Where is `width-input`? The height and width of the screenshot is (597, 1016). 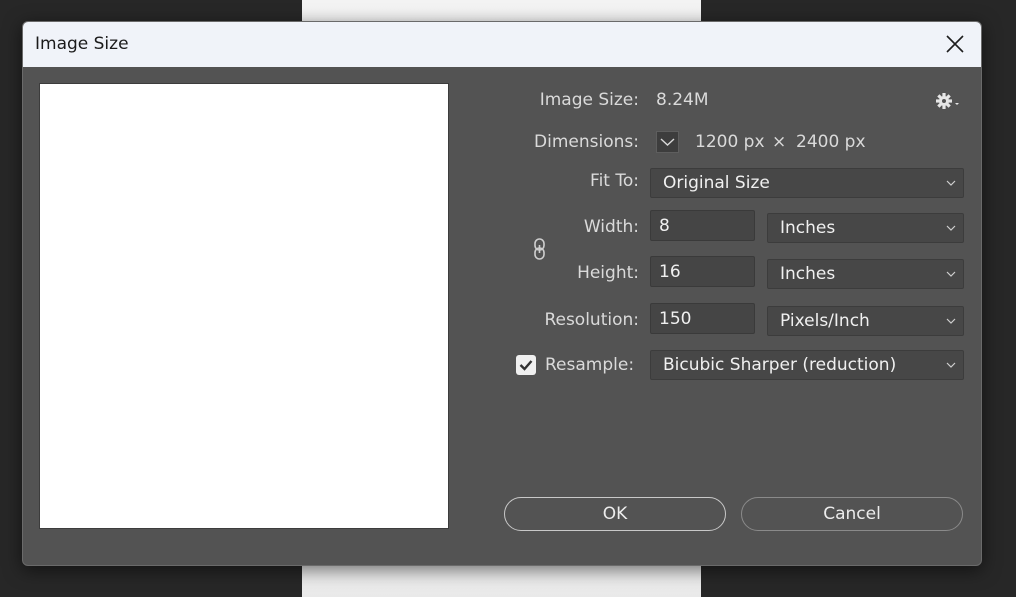 width-input is located at coordinates (702, 225).